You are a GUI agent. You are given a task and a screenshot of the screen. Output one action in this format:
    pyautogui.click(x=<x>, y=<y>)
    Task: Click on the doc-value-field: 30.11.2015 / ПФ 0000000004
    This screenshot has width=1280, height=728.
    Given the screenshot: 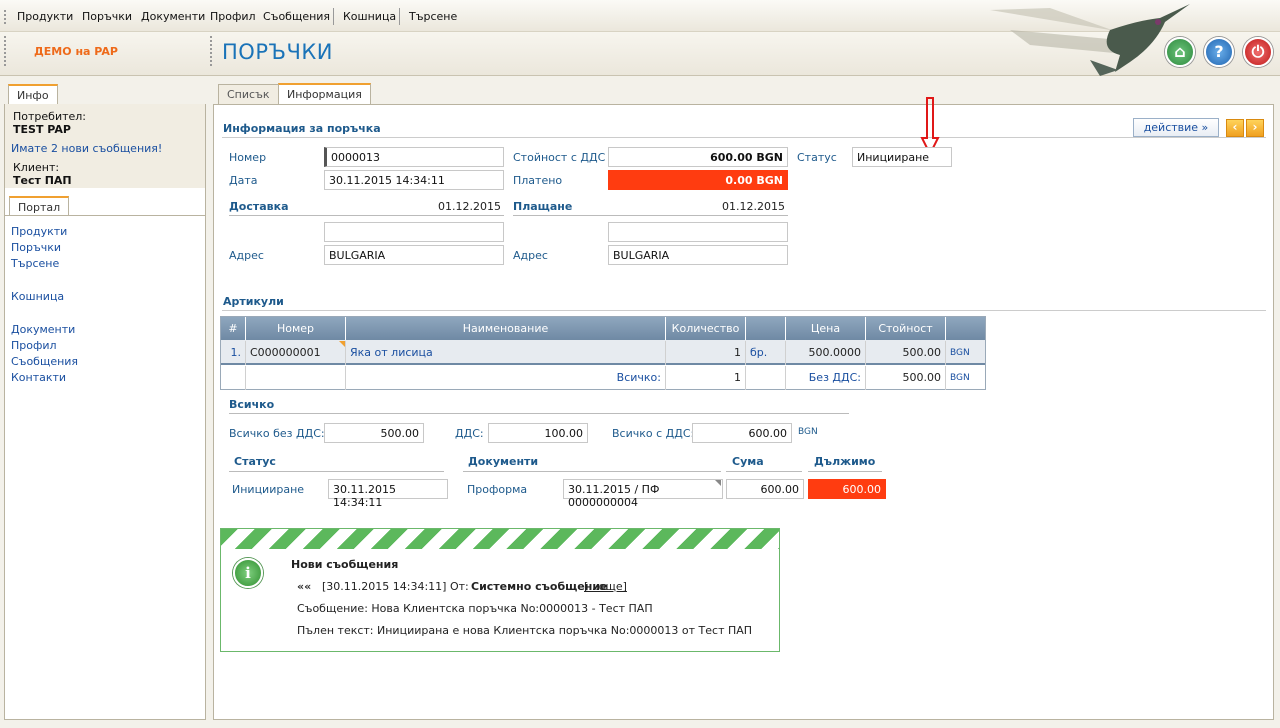 What is the action you would take?
    pyautogui.click(x=643, y=494)
    